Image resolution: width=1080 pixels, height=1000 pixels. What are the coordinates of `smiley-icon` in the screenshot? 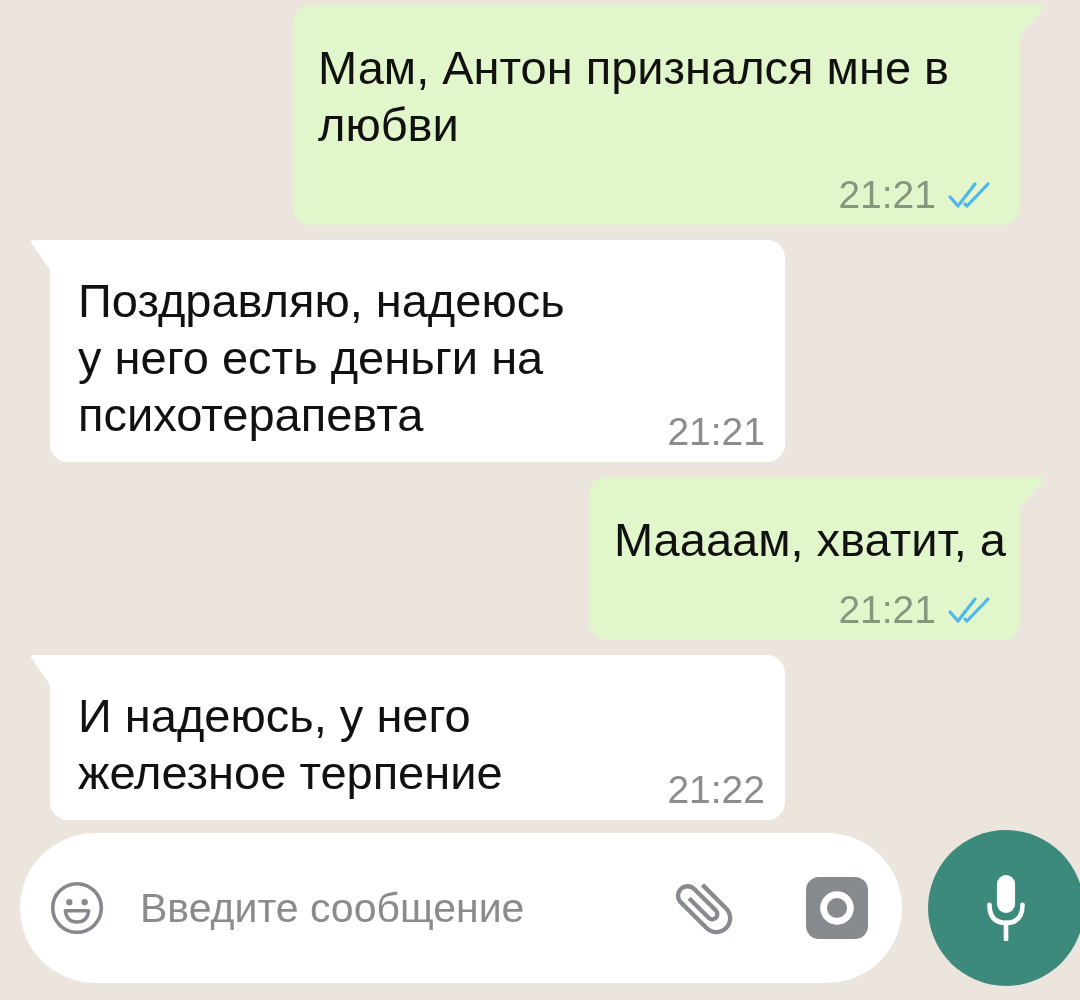 It's located at (77, 908).